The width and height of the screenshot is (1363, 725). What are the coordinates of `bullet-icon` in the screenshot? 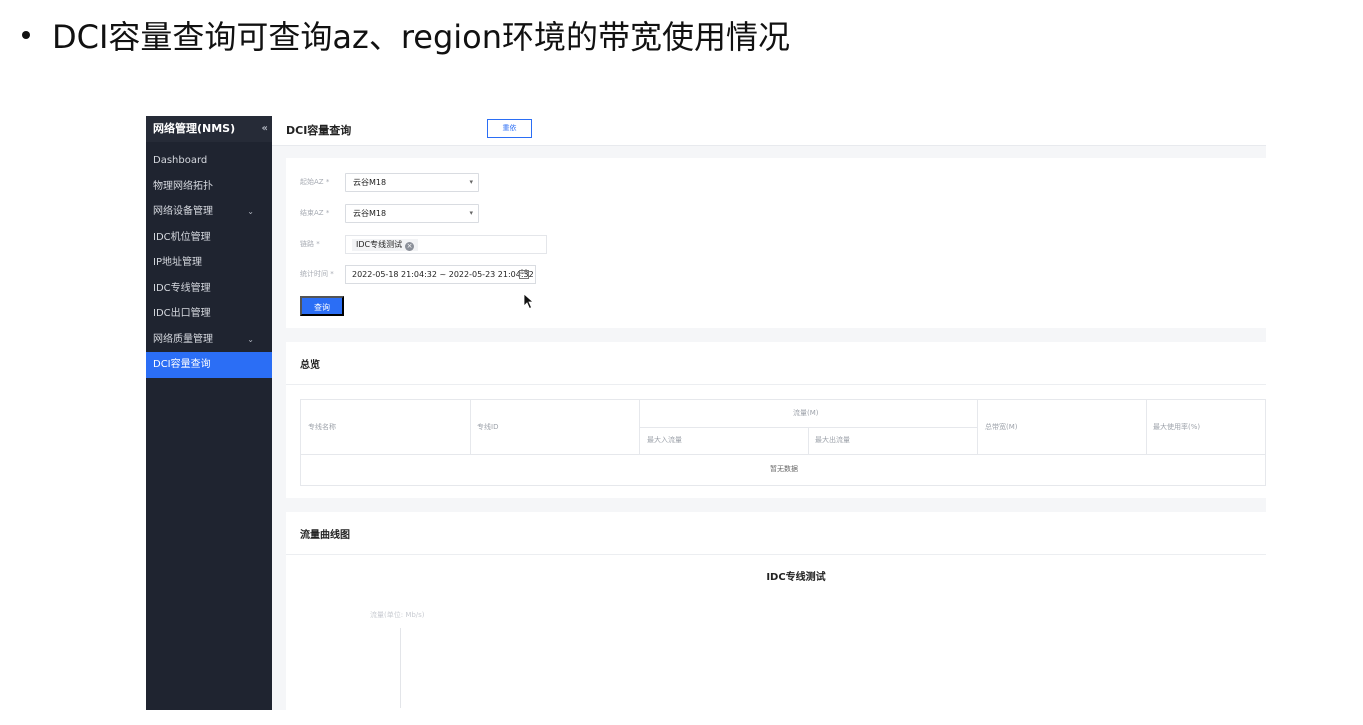 It's located at (26, 35).